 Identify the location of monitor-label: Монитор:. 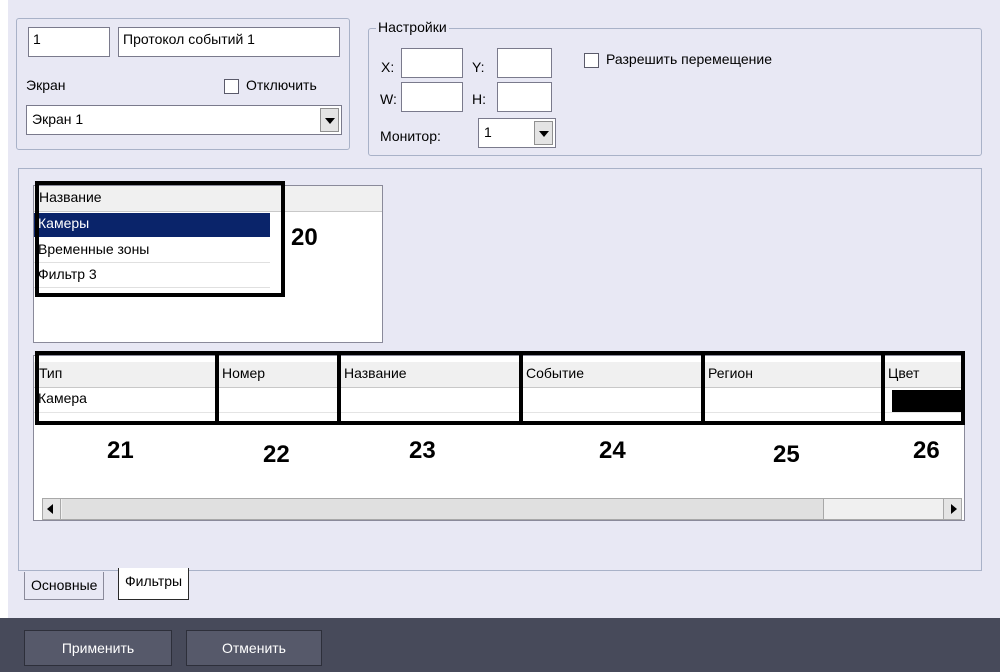
(410, 136).